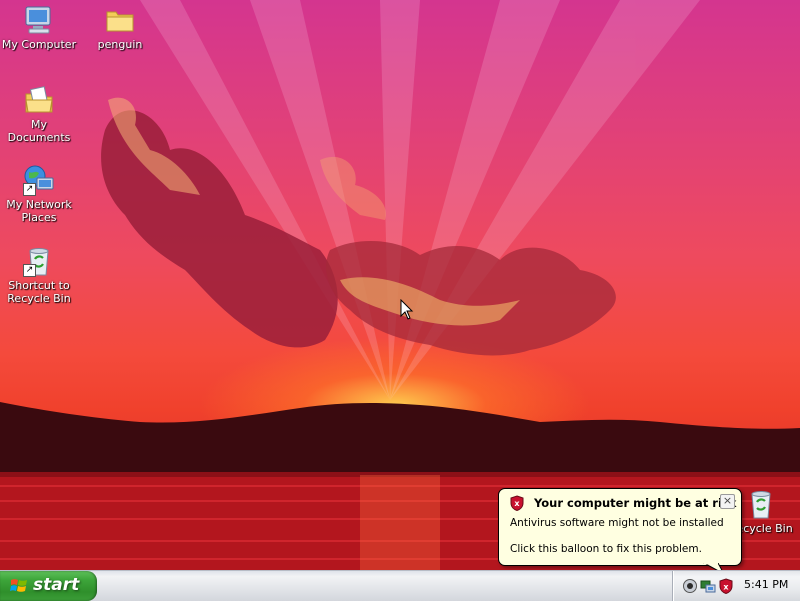  What do you see at coordinates (56, 585) in the screenshot?
I see `start-label: start` at bounding box center [56, 585].